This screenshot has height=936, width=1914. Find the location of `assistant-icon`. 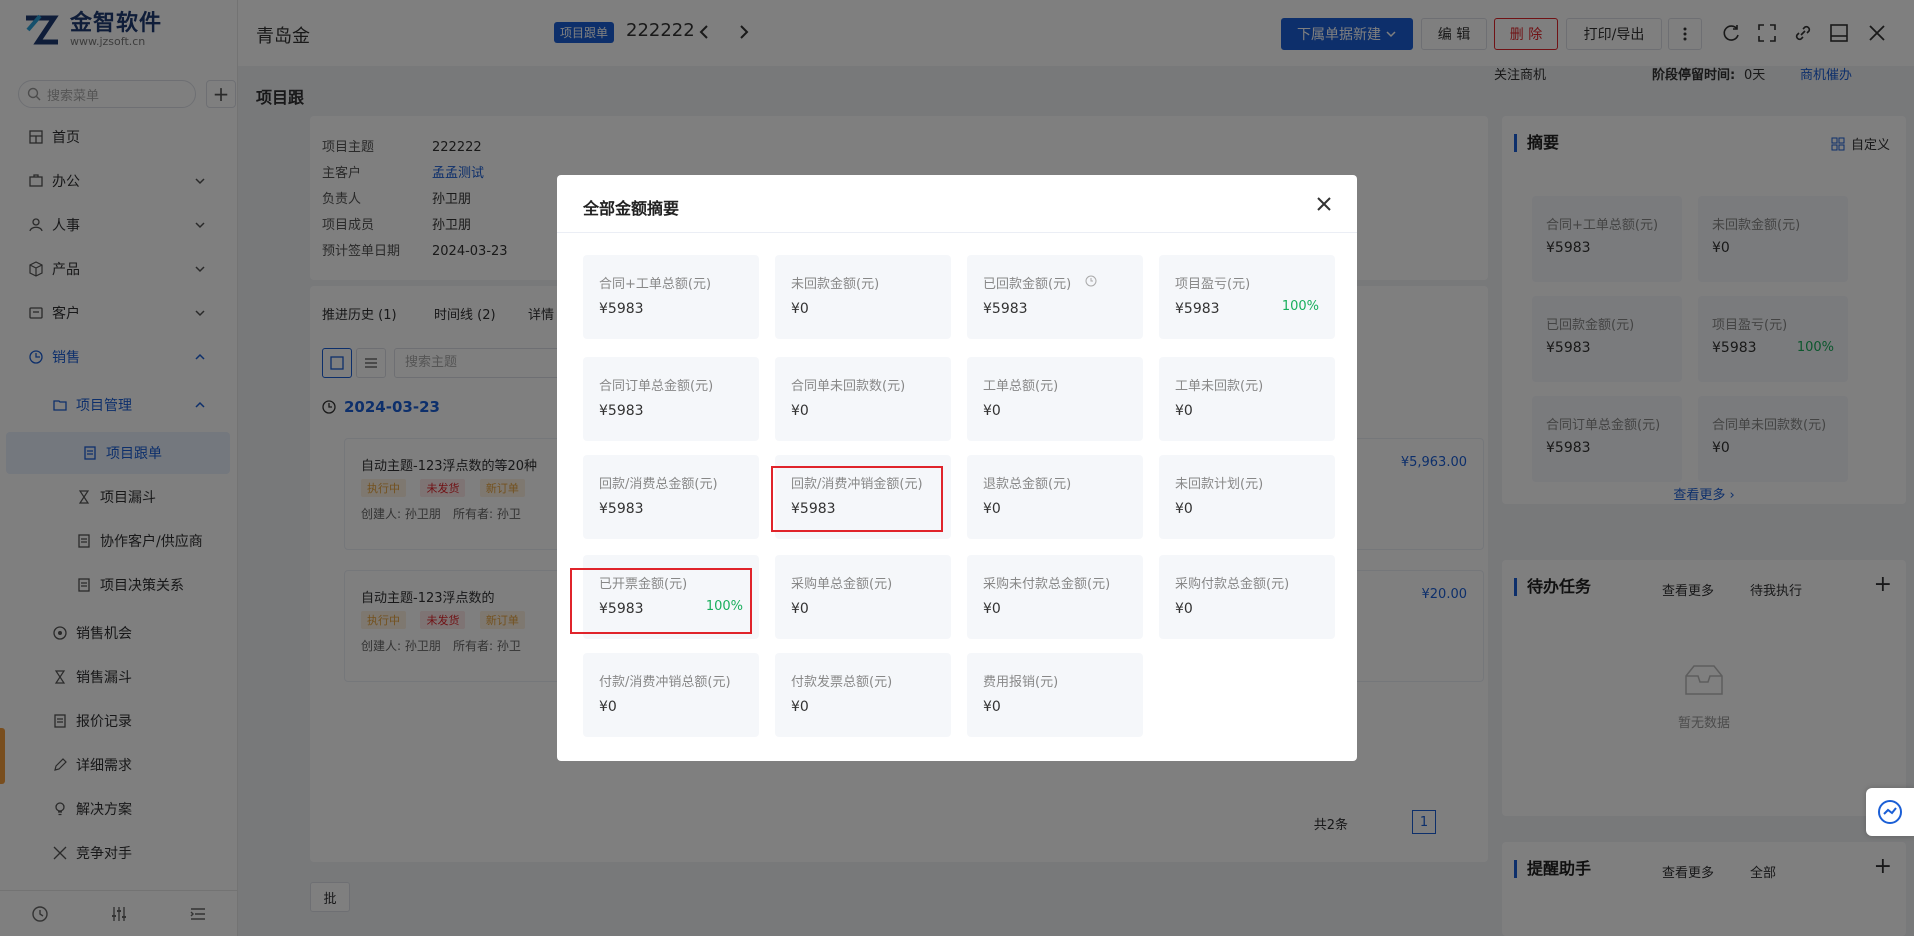

assistant-icon is located at coordinates (1890, 812).